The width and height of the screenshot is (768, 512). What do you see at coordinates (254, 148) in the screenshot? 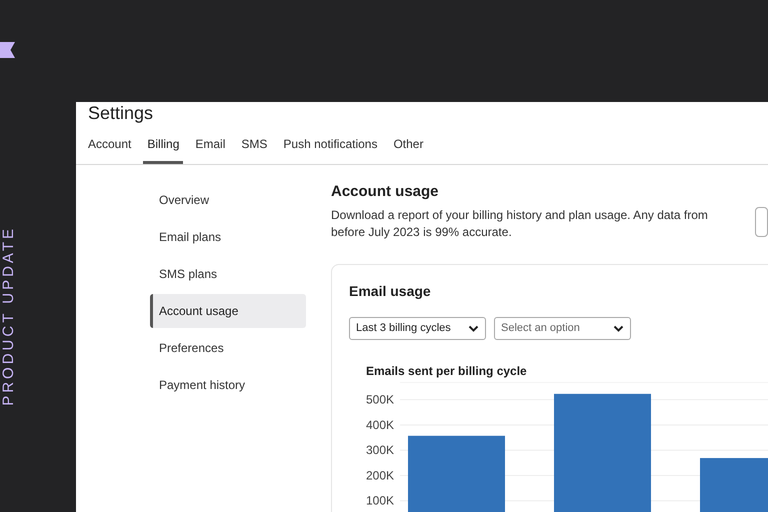
I see `tab: SMS` at bounding box center [254, 148].